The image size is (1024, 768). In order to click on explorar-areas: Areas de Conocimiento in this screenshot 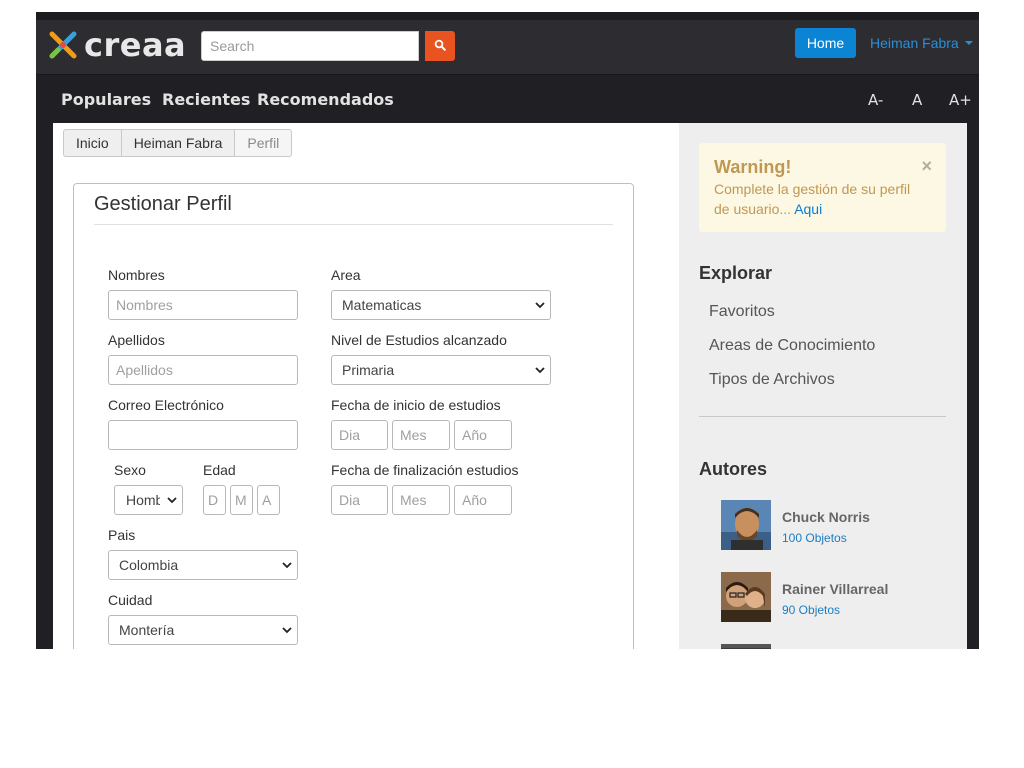, I will do `click(792, 346)`.